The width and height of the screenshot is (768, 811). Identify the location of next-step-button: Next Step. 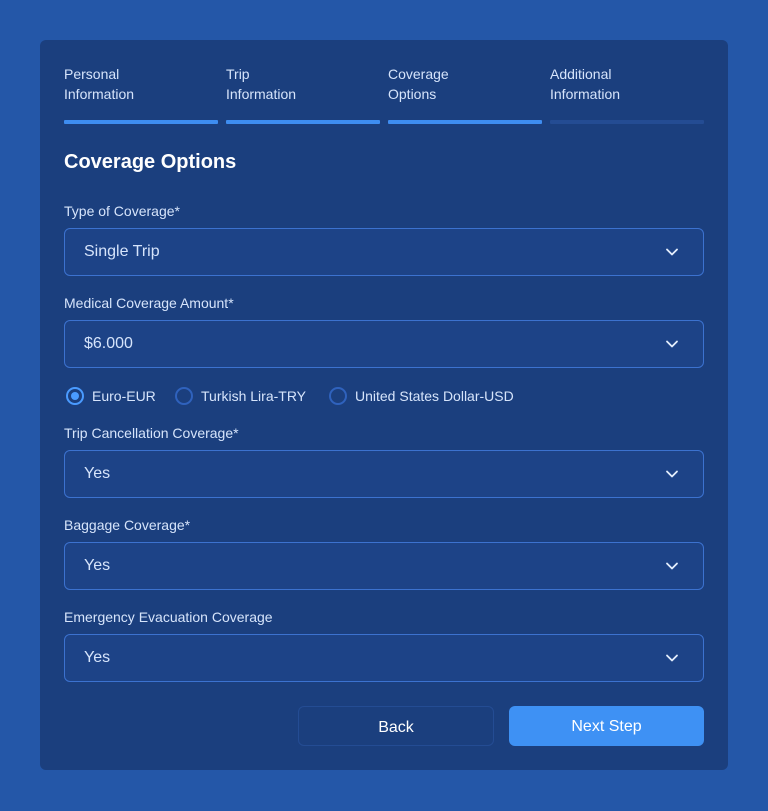
(606, 726).